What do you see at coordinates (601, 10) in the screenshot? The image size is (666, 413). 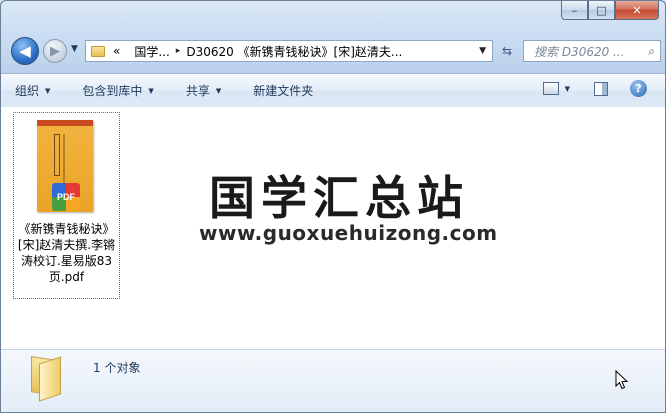 I see `maximize-button: □` at bounding box center [601, 10].